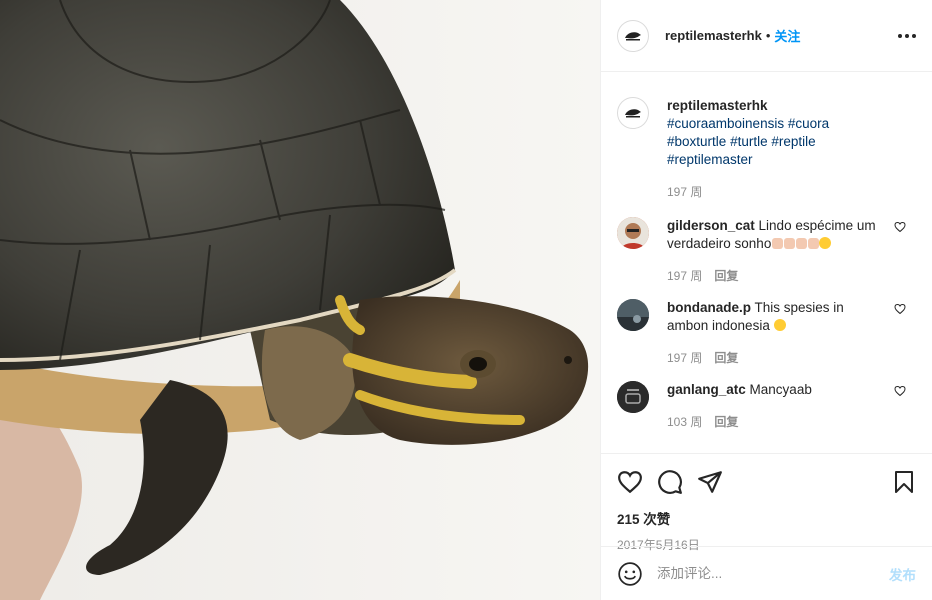 This screenshot has width=932, height=600. Describe the element at coordinates (713, 35) in the screenshot. I see `post-username: reptilemasterhk` at that location.